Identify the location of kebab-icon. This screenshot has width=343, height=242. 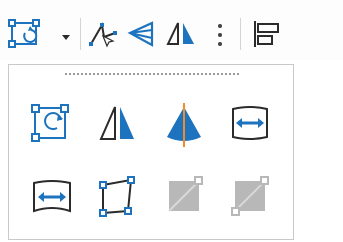
(220, 35).